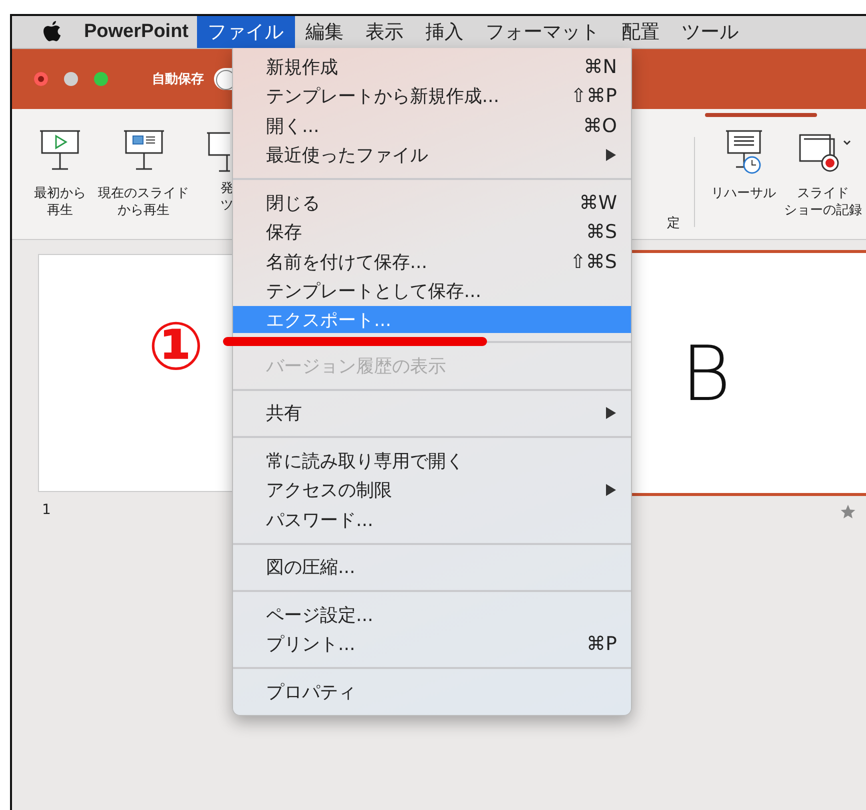 The height and width of the screenshot is (810, 866). What do you see at coordinates (178, 79) in the screenshot?
I see `autosave-label: 自動保存` at bounding box center [178, 79].